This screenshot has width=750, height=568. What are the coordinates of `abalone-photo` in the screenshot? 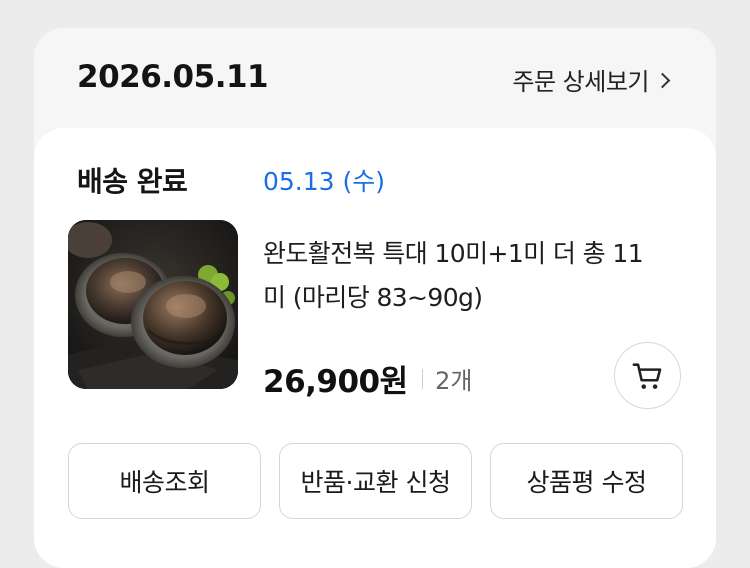 It's located at (153, 304).